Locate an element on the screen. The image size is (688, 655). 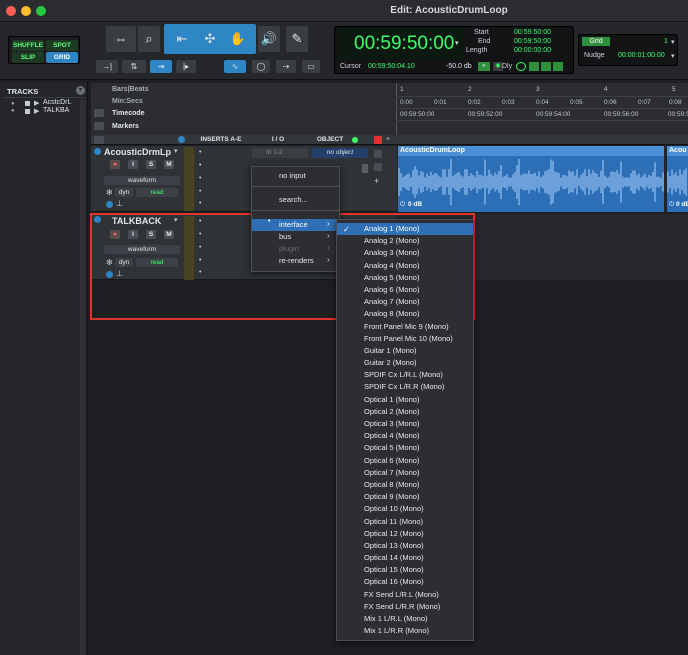
clip-gain-value-2: 0 dB is located at coordinates (682, 204).